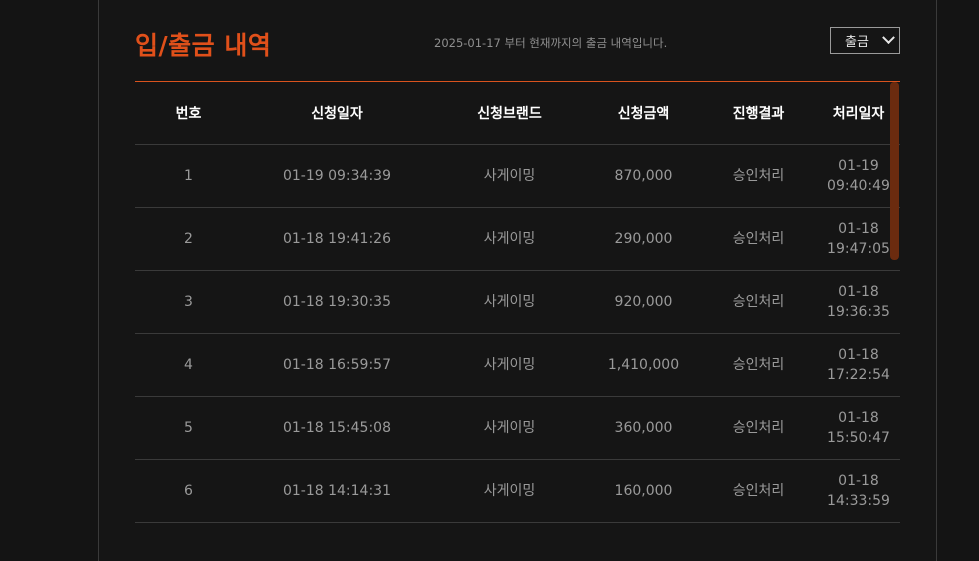 The width and height of the screenshot is (979, 561). What do you see at coordinates (858, 113) in the screenshot?
I see `column-header-processed-date: 처리일자` at bounding box center [858, 113].